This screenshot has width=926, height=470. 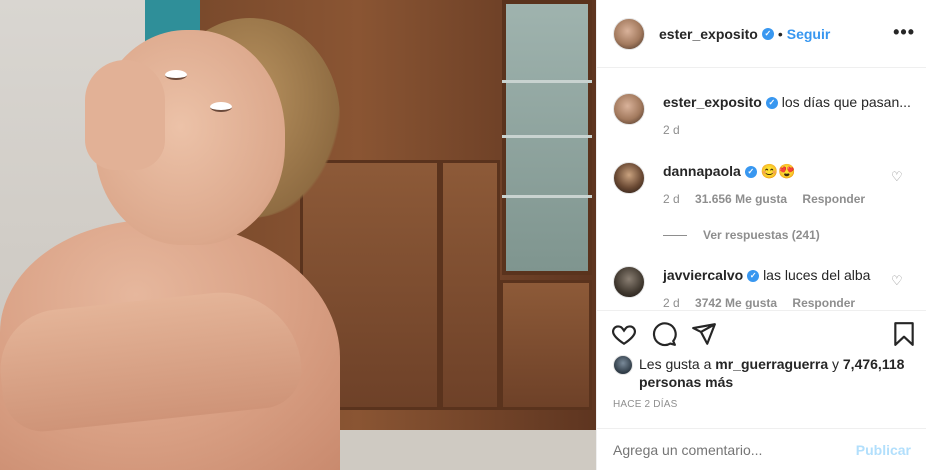 I want to click on view-replies-label: Ver respuestas (241), so click(x=761, y=235).